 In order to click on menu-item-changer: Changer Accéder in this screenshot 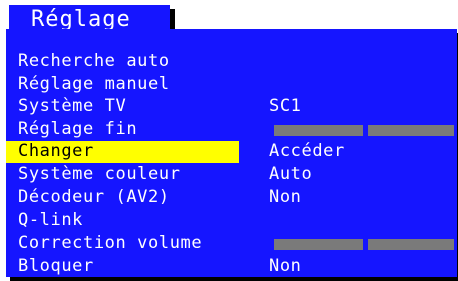, I will do `click(231, 151)`.